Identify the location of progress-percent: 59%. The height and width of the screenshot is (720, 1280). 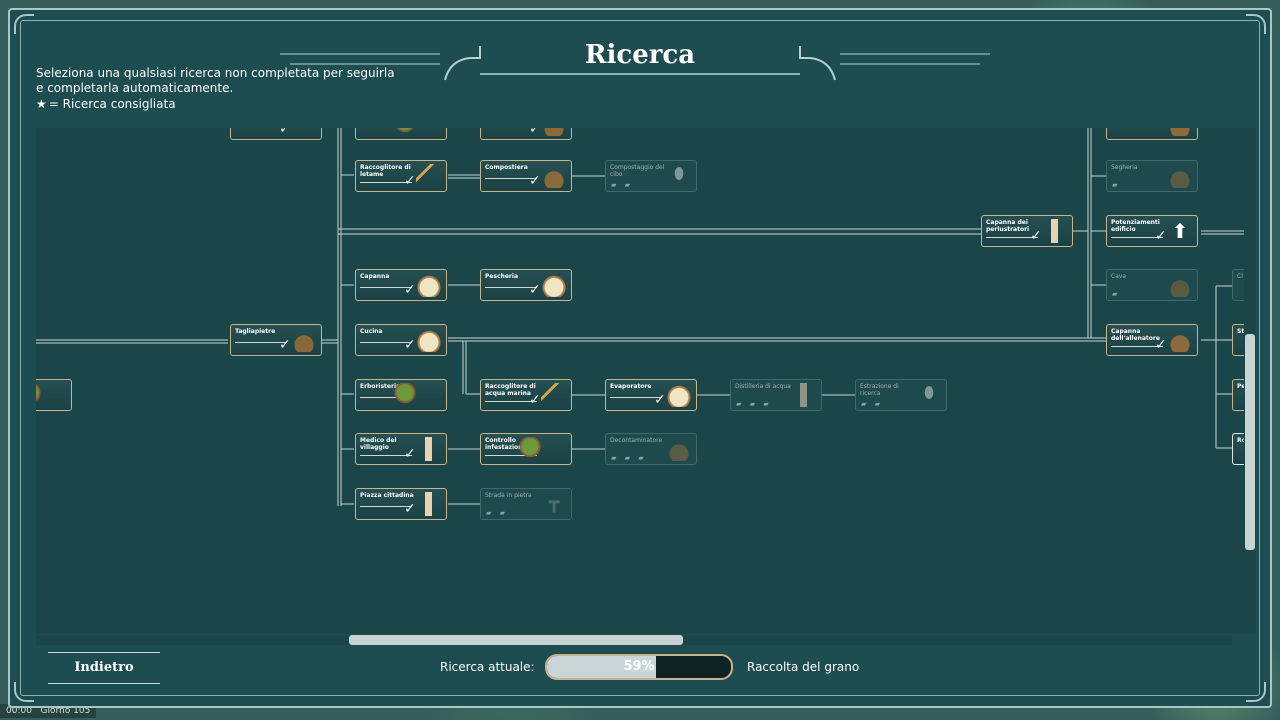
(639, 666).